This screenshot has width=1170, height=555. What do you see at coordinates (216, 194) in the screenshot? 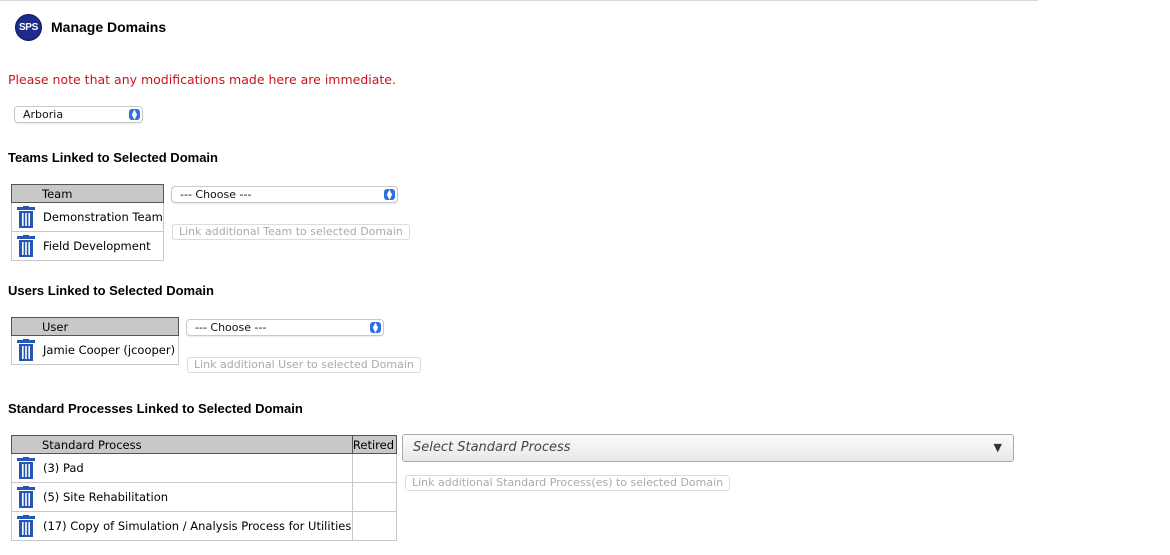
I see `team-select-value: --- Choose ---` at bounding box center [216, 194].